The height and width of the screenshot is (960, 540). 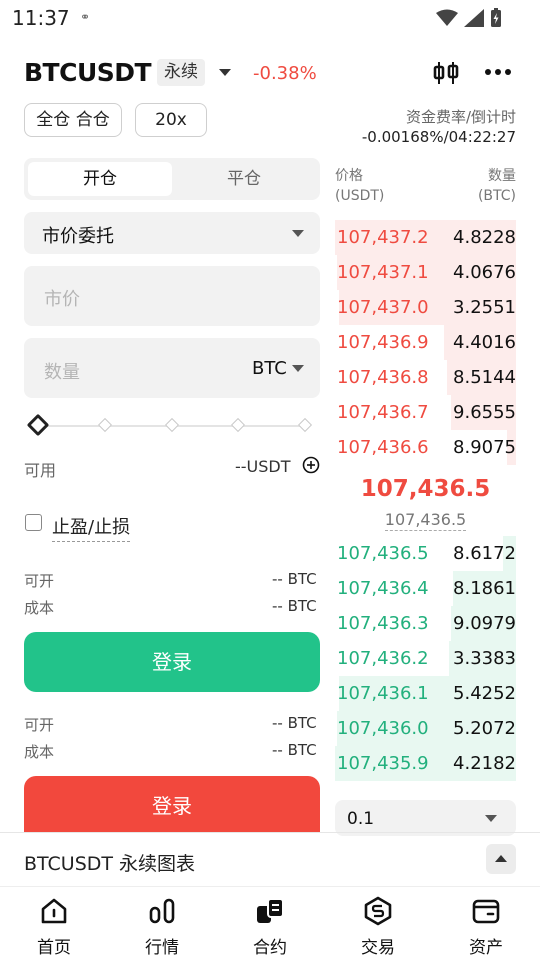 I want to click on buy-max-open-label: 可开, so click(x=39, y=581).